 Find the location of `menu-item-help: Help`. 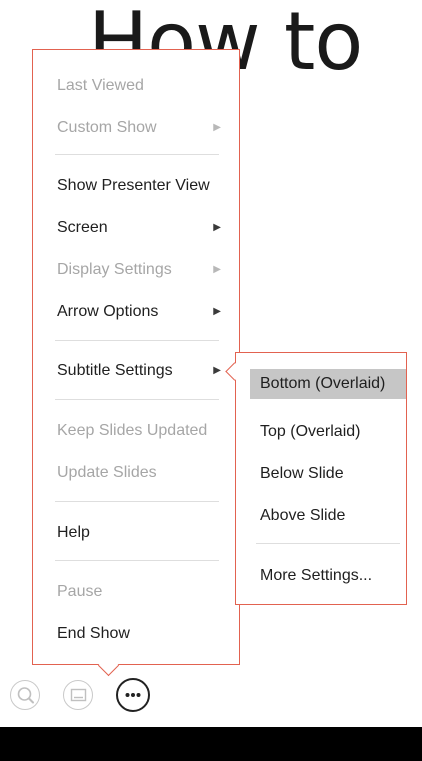

menu-item-help: Help is located at coordinates (143, 533).